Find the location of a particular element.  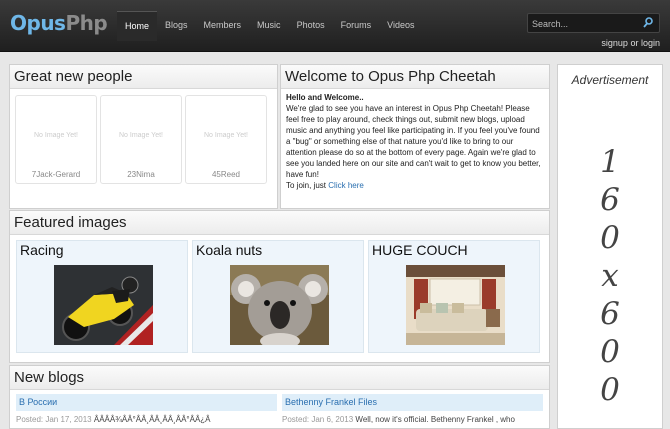

nav-music: Music is located at coordinates (269, 26).